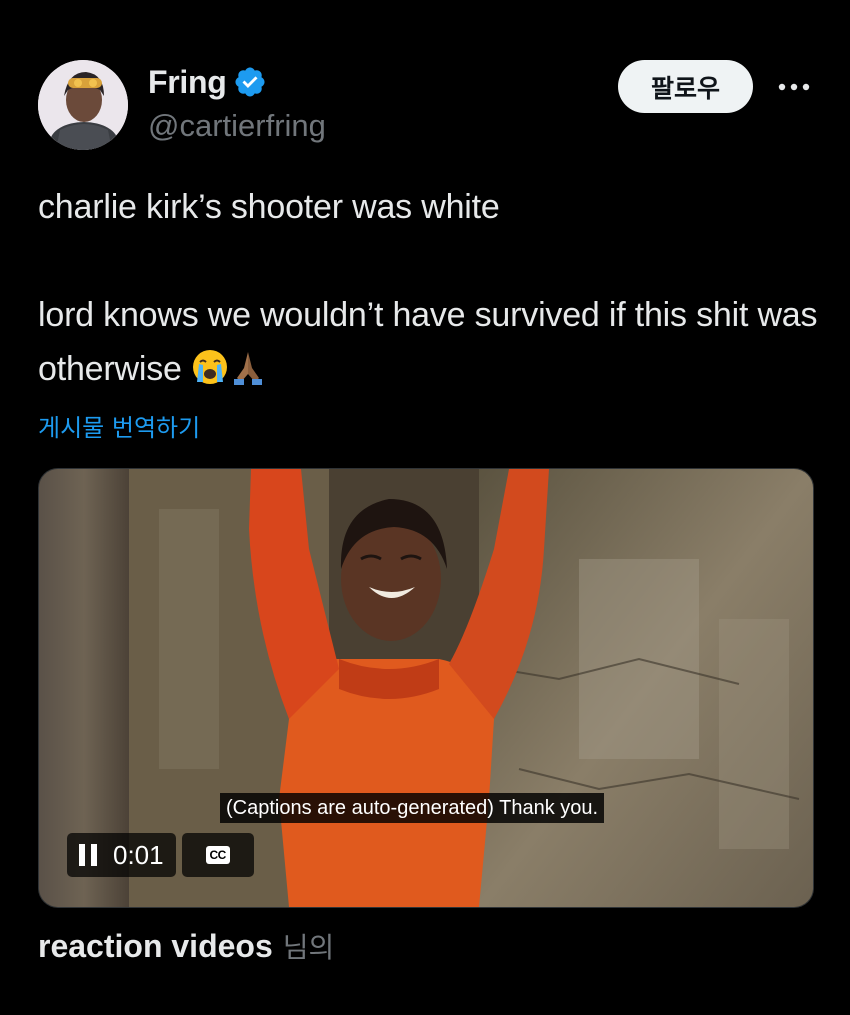 This screenshot has height=1015, width=850. I want to click on author-avatar, so click(83, 105).